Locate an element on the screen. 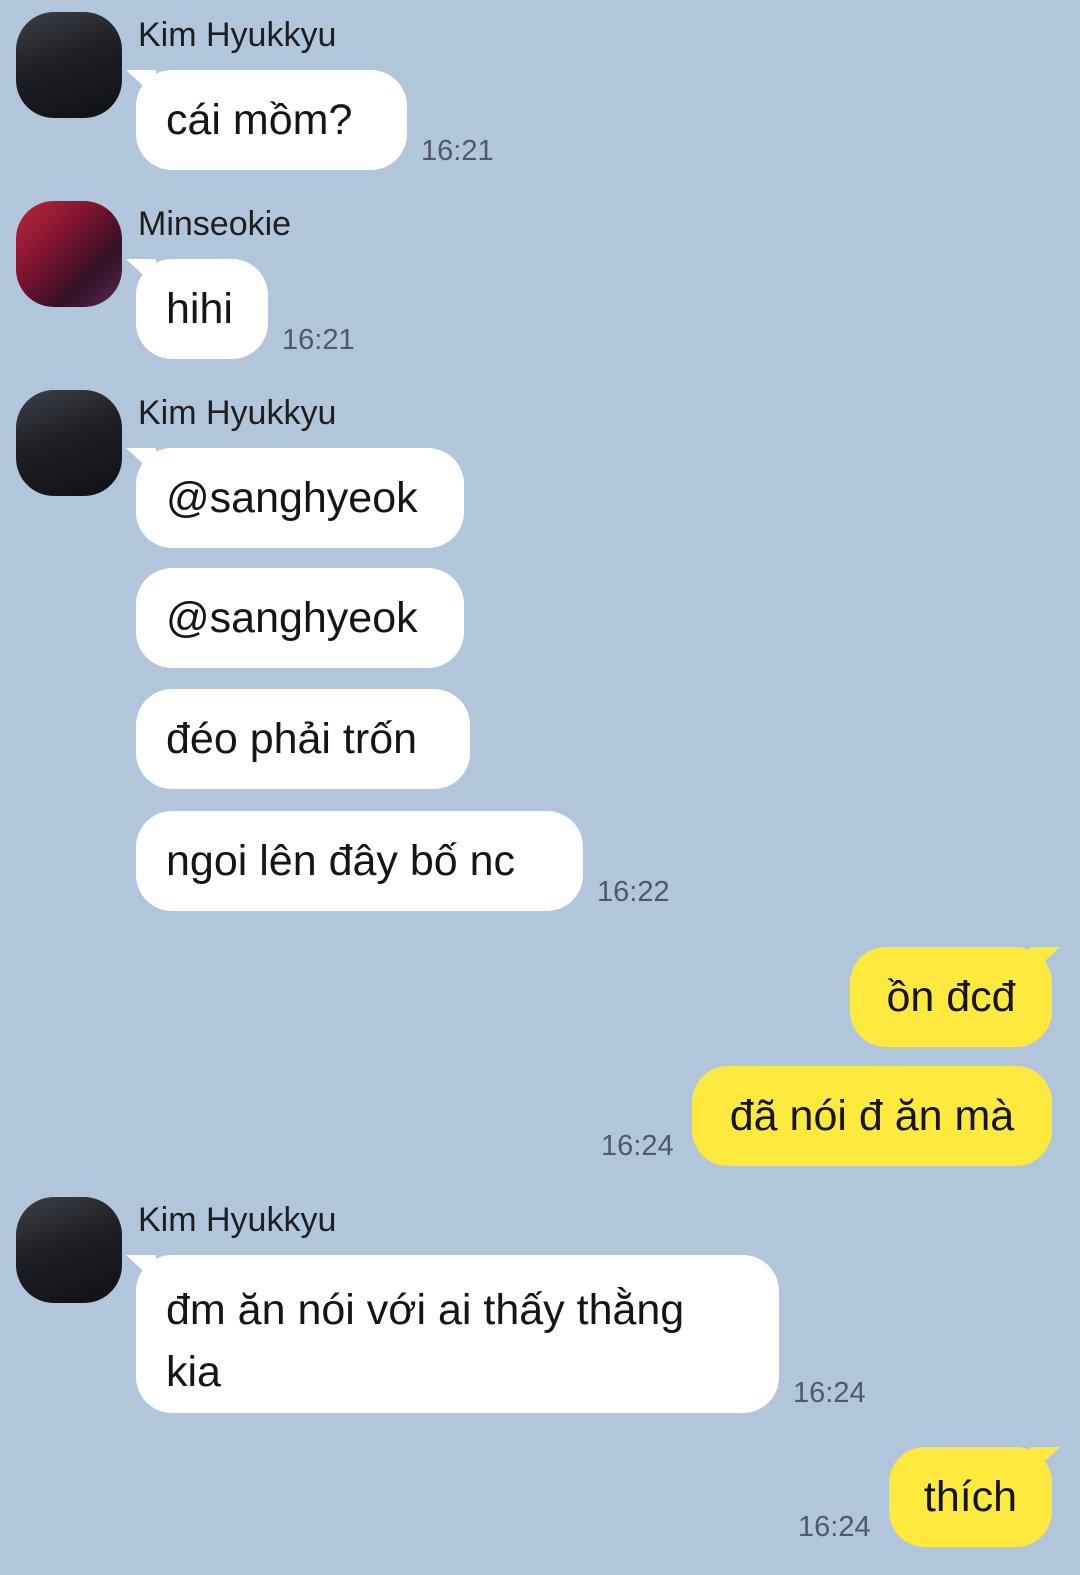 The width and height of the screenshot is (1080, 1575). my-message-bubble: ồn đcđ is located at coordinates (955, 997).